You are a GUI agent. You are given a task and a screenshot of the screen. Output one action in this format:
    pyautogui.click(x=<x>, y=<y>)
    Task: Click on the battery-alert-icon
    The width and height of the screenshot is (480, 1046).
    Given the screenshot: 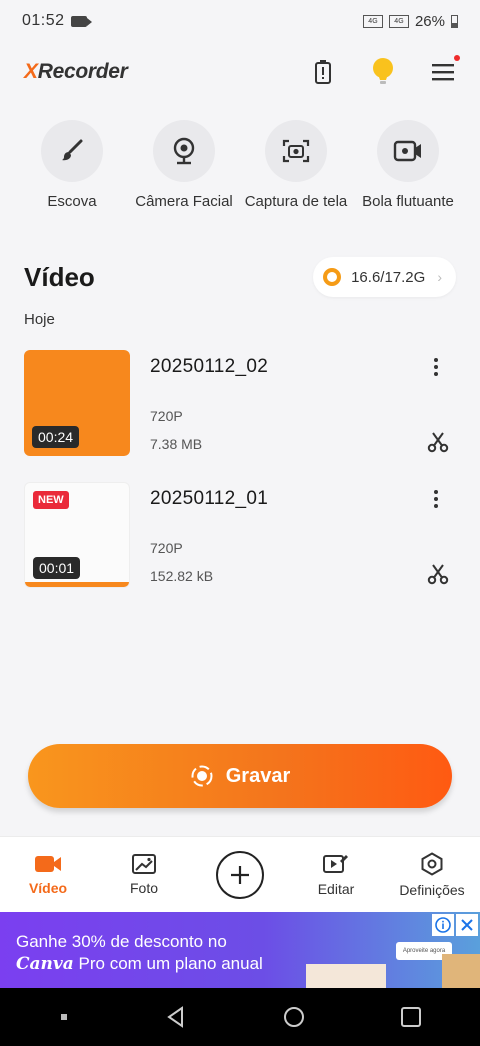 What is the action you would take?
    pyautogui.click(x=323, y=72)
    